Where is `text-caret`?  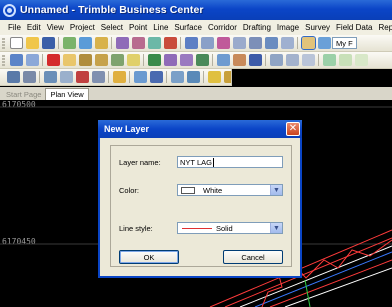
text-caret is located at coordinates (213, 162).